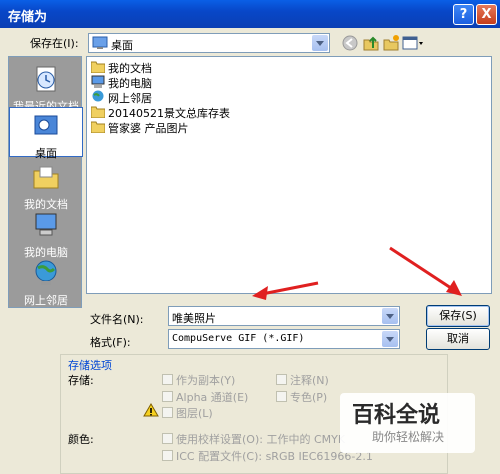 The width and height of the screenshot is (500, 474). What do you see at coordinates (194, 318) in the screenshot?
I see `filename-value: 唯美照片` at bounding box center [194, 318].